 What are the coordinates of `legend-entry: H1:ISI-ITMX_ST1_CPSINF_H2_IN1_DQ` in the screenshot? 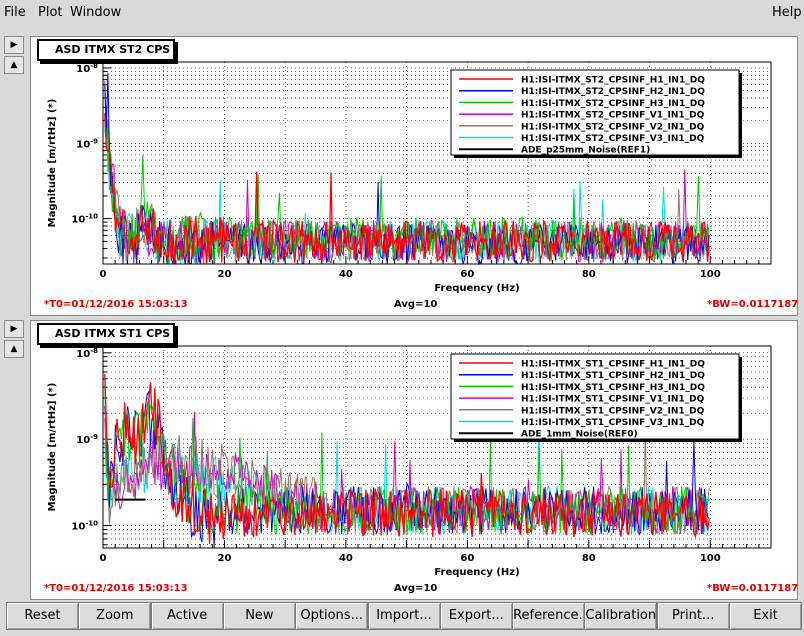 It's located at (613, 376).